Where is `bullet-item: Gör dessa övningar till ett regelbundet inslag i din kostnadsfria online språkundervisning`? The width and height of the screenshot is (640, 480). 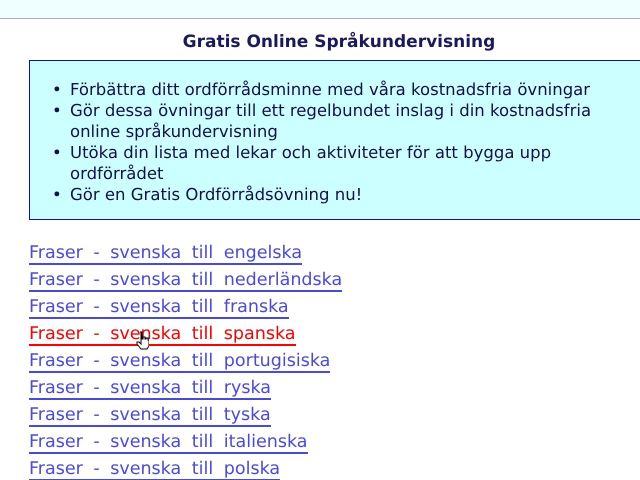 bullet-item: Gör dessa övningar till ett regelbundet inslag i din kostnadsfria online språkundervisning is located at coordinates (331, 121).